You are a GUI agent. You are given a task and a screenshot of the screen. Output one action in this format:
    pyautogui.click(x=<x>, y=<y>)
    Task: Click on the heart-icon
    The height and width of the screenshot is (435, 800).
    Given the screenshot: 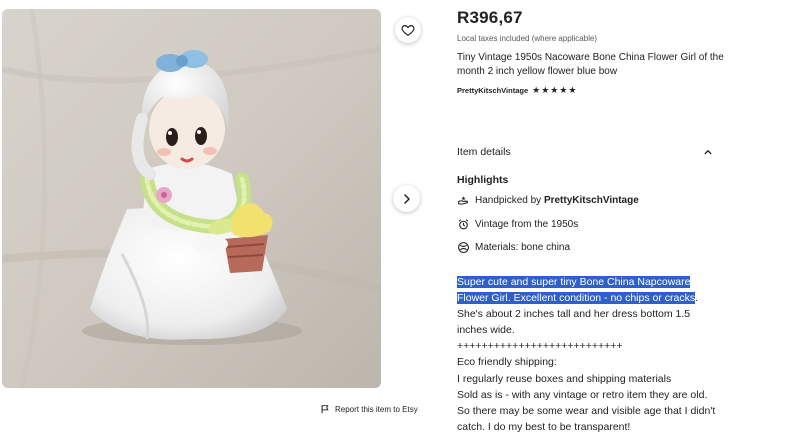 What is the action you would take?
    pyautogui.click(x=408, y=30)
    